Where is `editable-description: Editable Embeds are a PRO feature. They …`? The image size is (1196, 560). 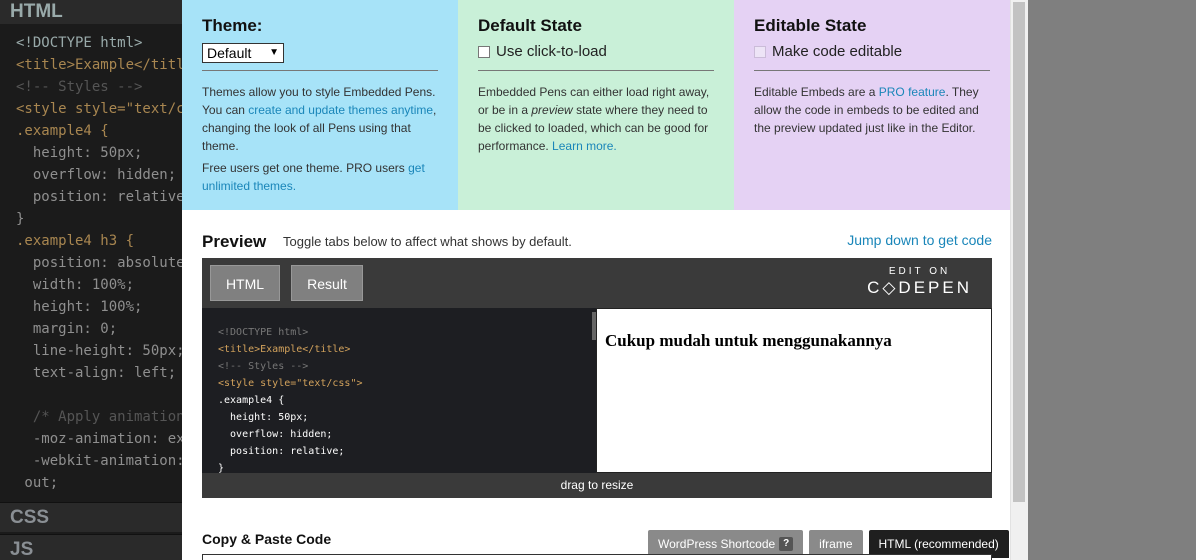
editable-description: Editable Embeds are a PRO feature. They … is located at coordinates (872, 110).